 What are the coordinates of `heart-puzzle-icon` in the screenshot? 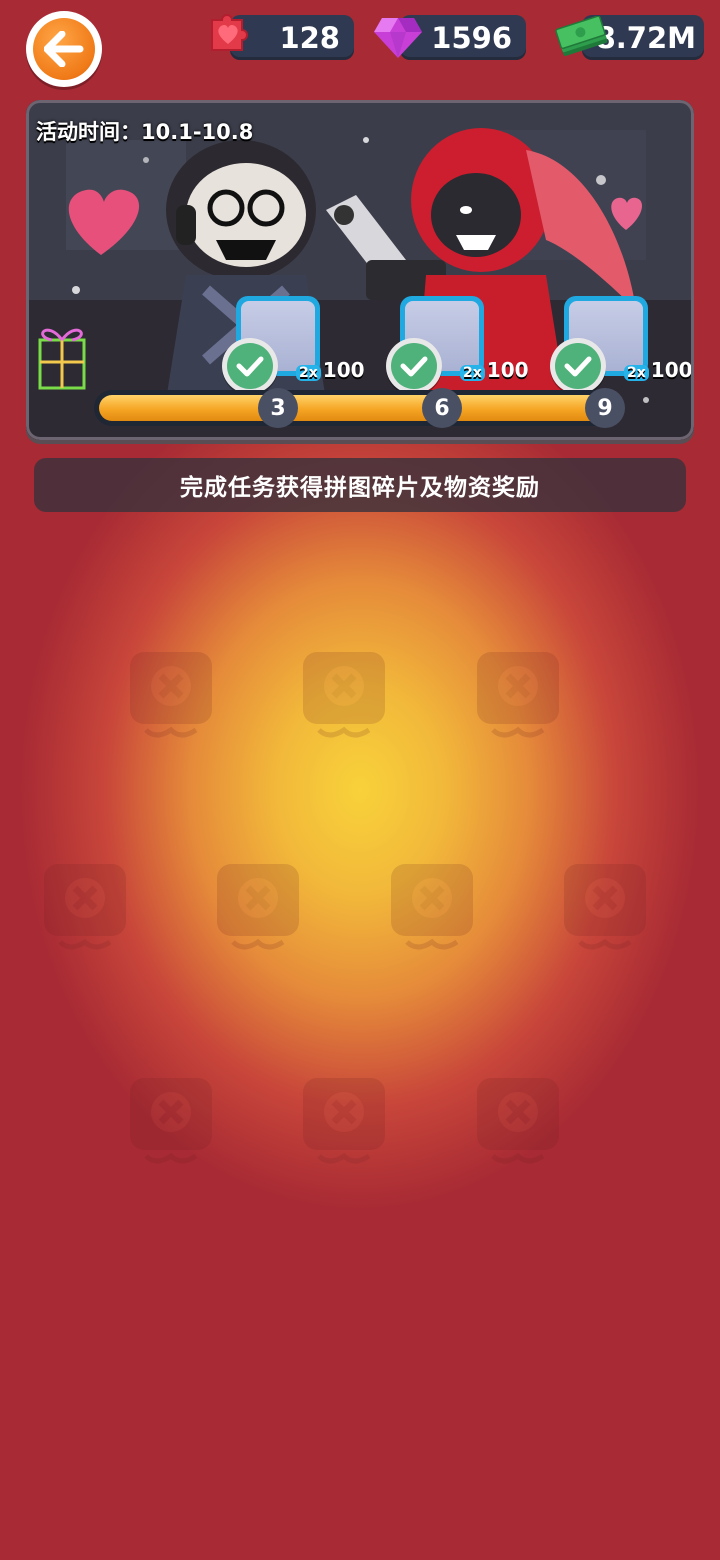 It's located at (229, 32).